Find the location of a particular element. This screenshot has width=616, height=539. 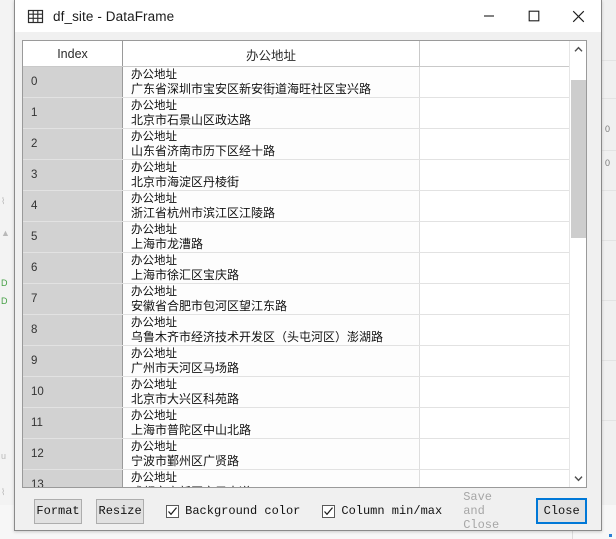

table-row: 5 办公地址 上海市龙漕路 is located at coordinates (304, 237).